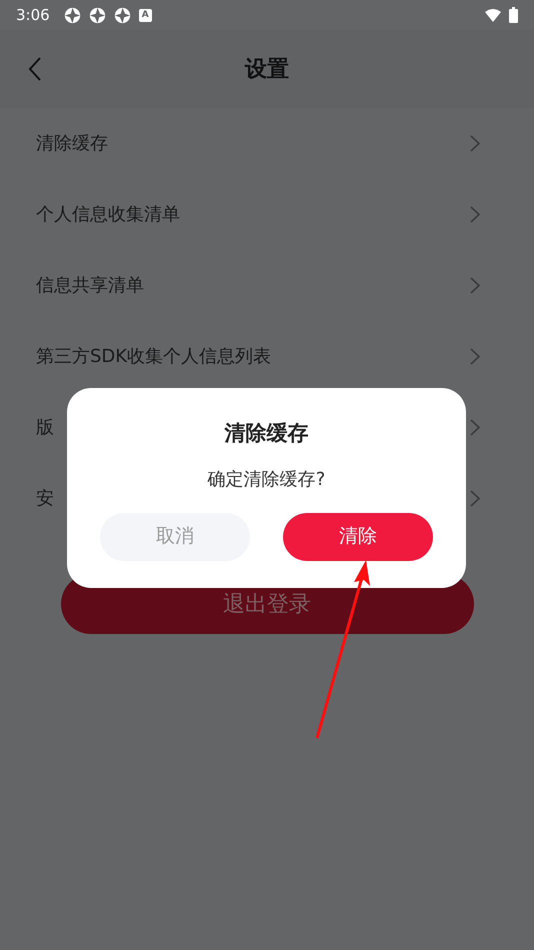 The width and height of the screenshot is (534, 950). I want to click on notification-badge: A, so click(145, 15).